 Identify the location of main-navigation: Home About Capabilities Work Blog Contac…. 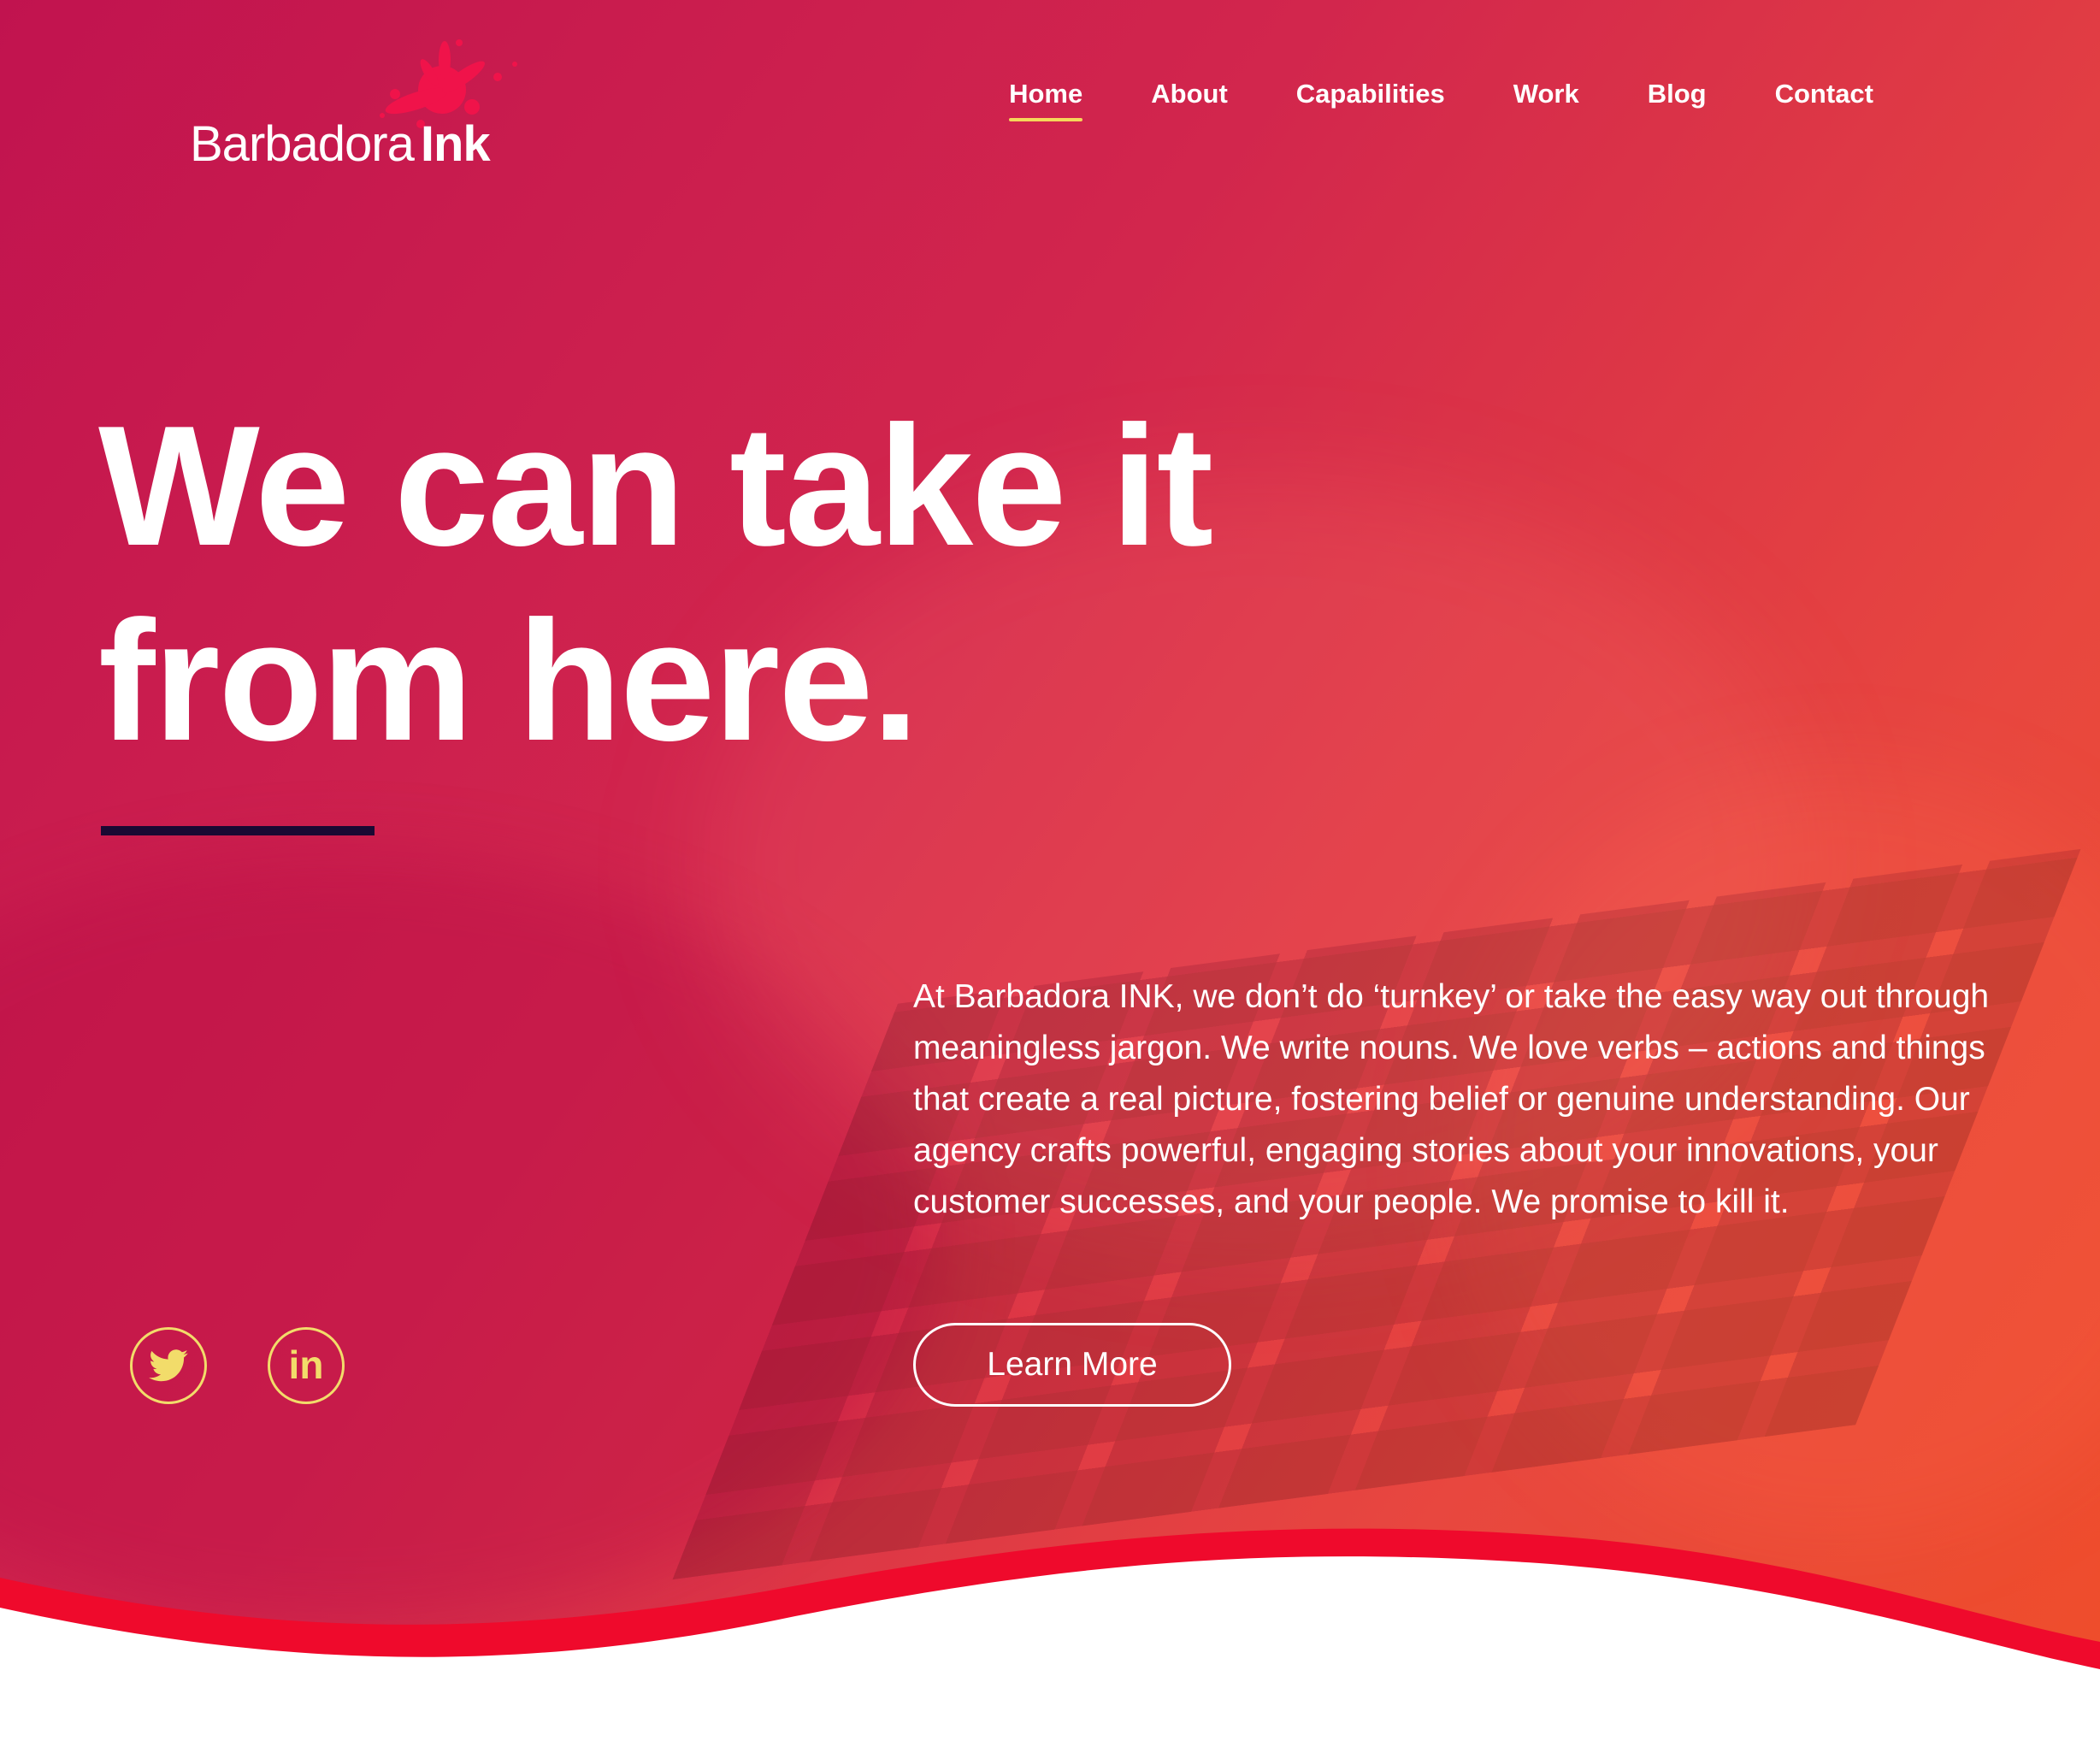
(1407, 100).